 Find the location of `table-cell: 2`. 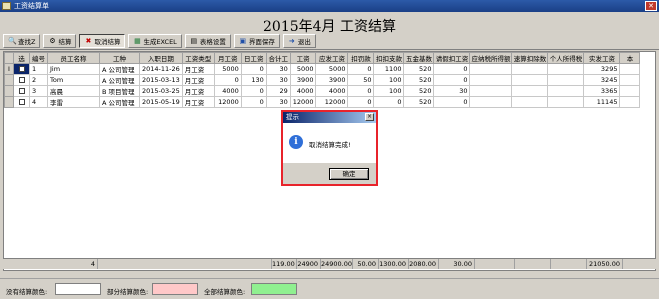

table-cell: 2 is located at coordinates (38, 80).